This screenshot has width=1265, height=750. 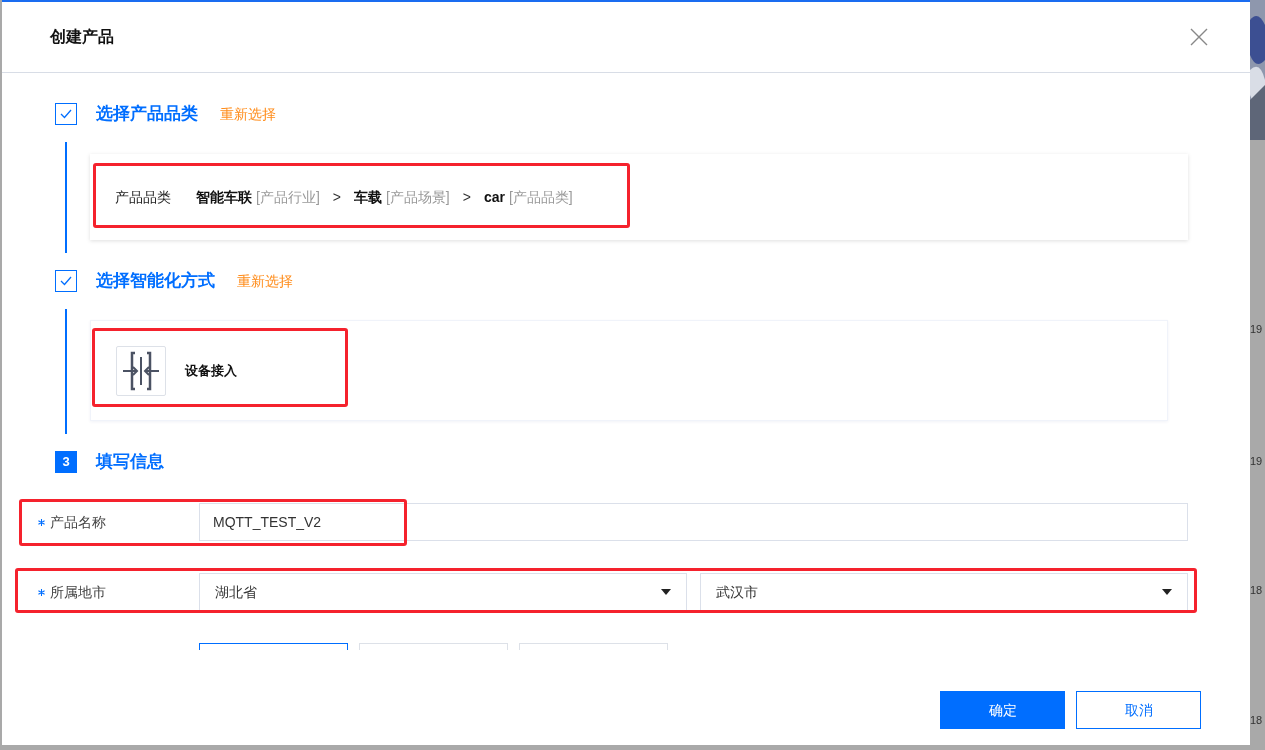 What do you see at coordinates (155, 281) in the screenshot?
I see `step-title: 选择智能化方式` at bounding box center [155, 281].